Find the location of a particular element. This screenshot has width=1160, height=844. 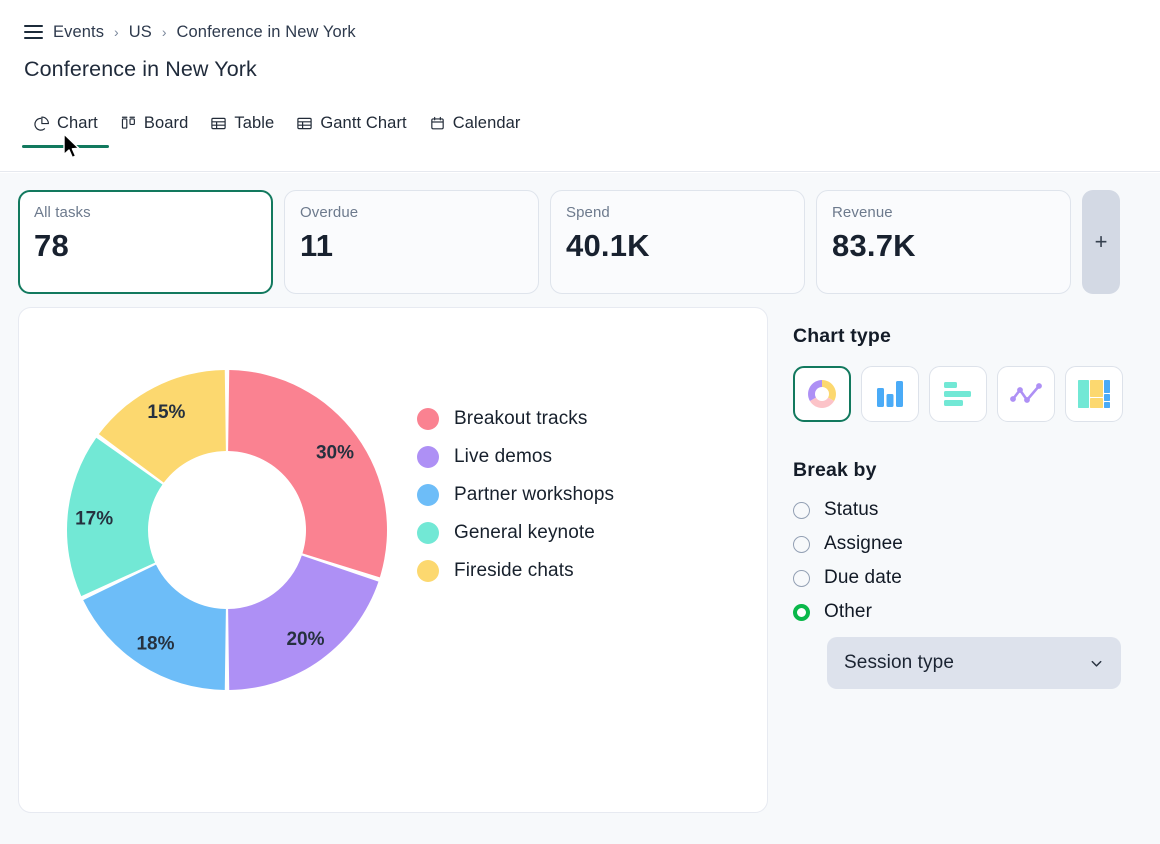

table-icon is located at coordinates (218, 123).